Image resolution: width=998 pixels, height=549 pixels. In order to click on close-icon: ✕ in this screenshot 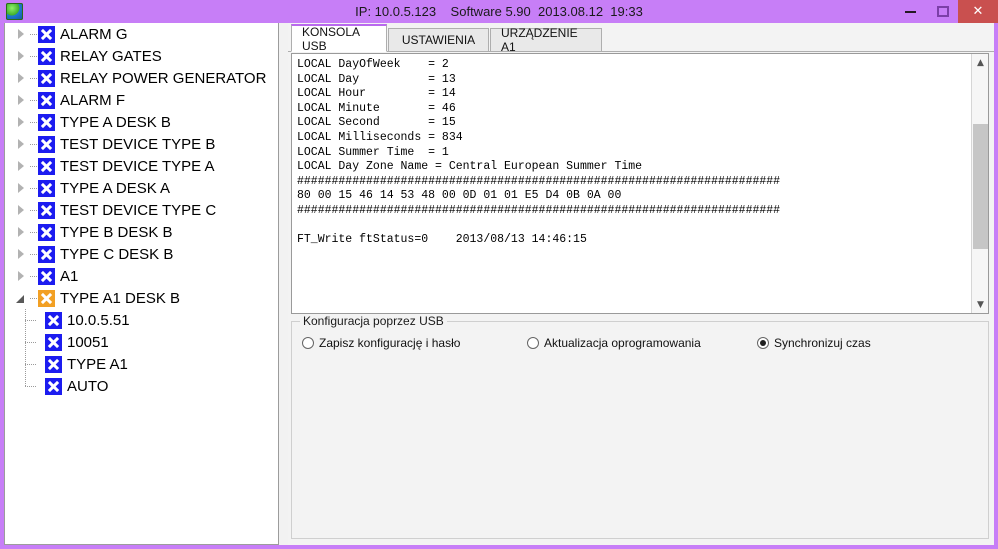, I will do `click(978, 11)`.